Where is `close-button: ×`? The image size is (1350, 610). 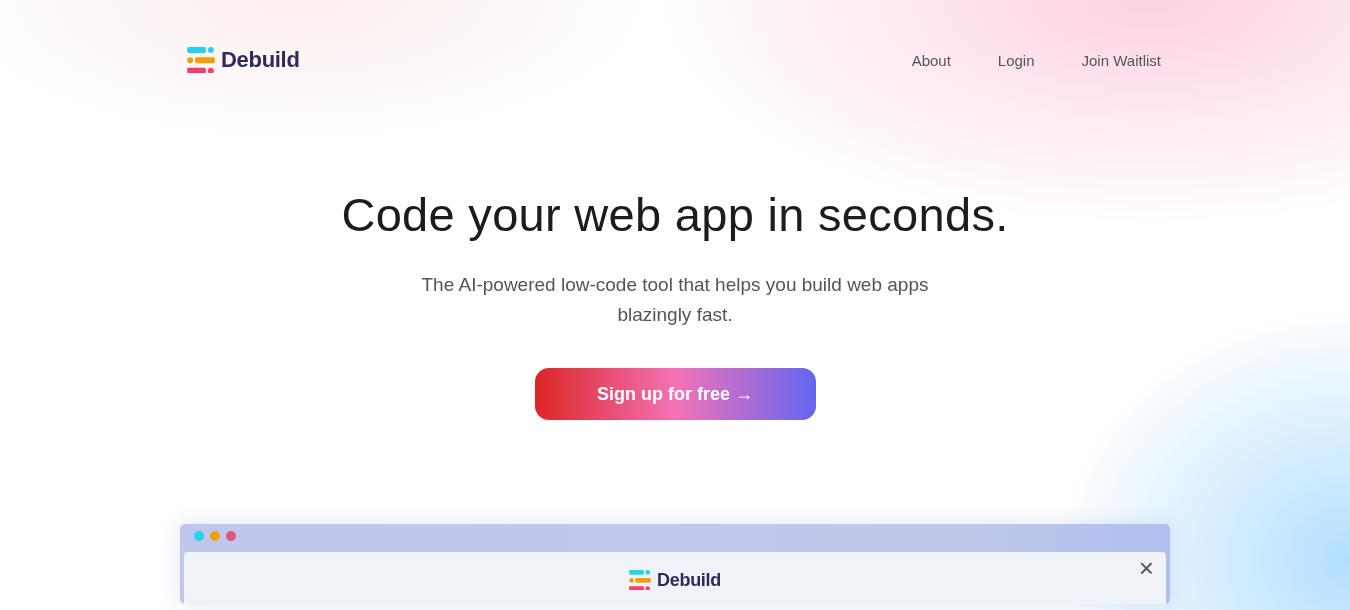
close-button: × is located at coordinates (1146, 568).